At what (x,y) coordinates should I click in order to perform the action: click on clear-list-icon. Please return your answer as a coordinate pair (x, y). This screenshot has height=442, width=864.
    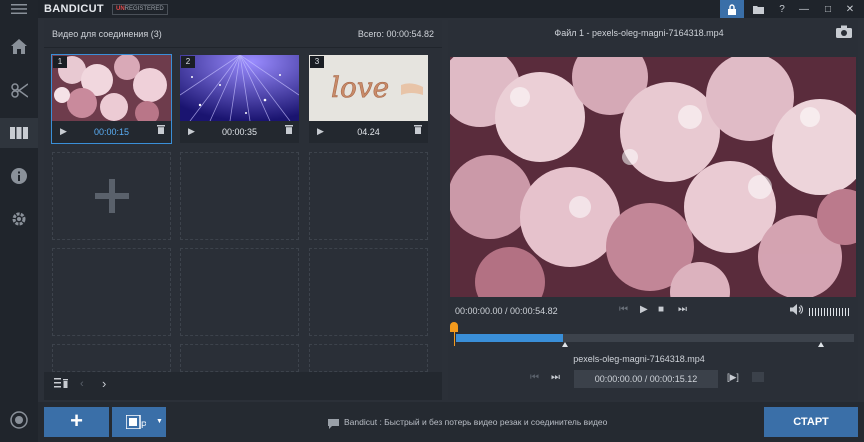
    Looking at the image, I should click on (61, 384).